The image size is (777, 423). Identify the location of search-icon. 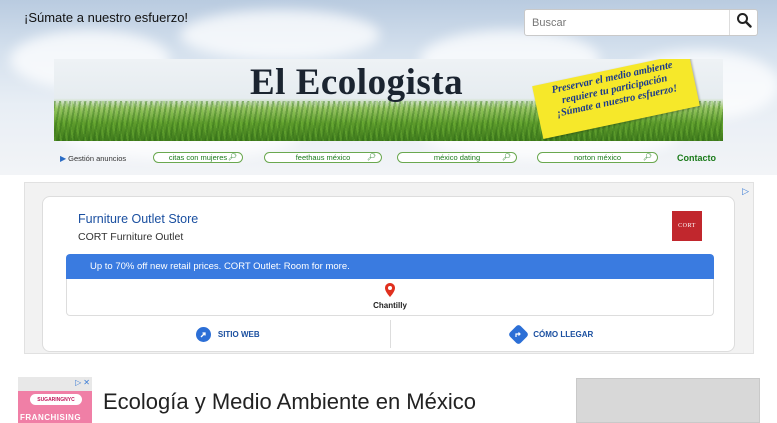
(744, 22).